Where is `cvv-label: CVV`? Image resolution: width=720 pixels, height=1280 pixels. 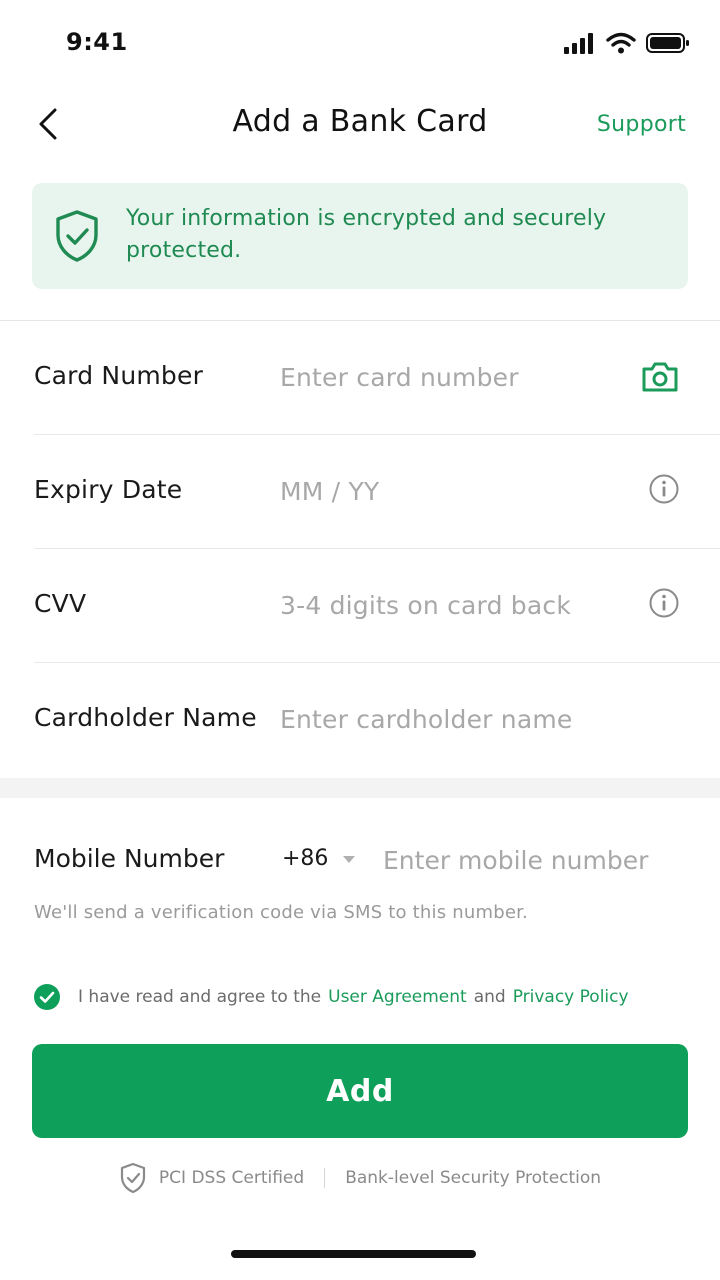
cvv-label: CVV is located at coordinates (60, 603).